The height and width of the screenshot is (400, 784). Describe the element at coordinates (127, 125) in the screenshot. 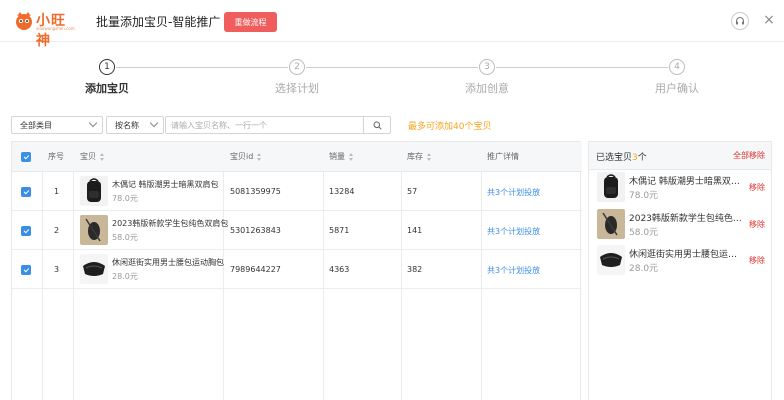

I see `search-by-select-value: 按名称` at that location.